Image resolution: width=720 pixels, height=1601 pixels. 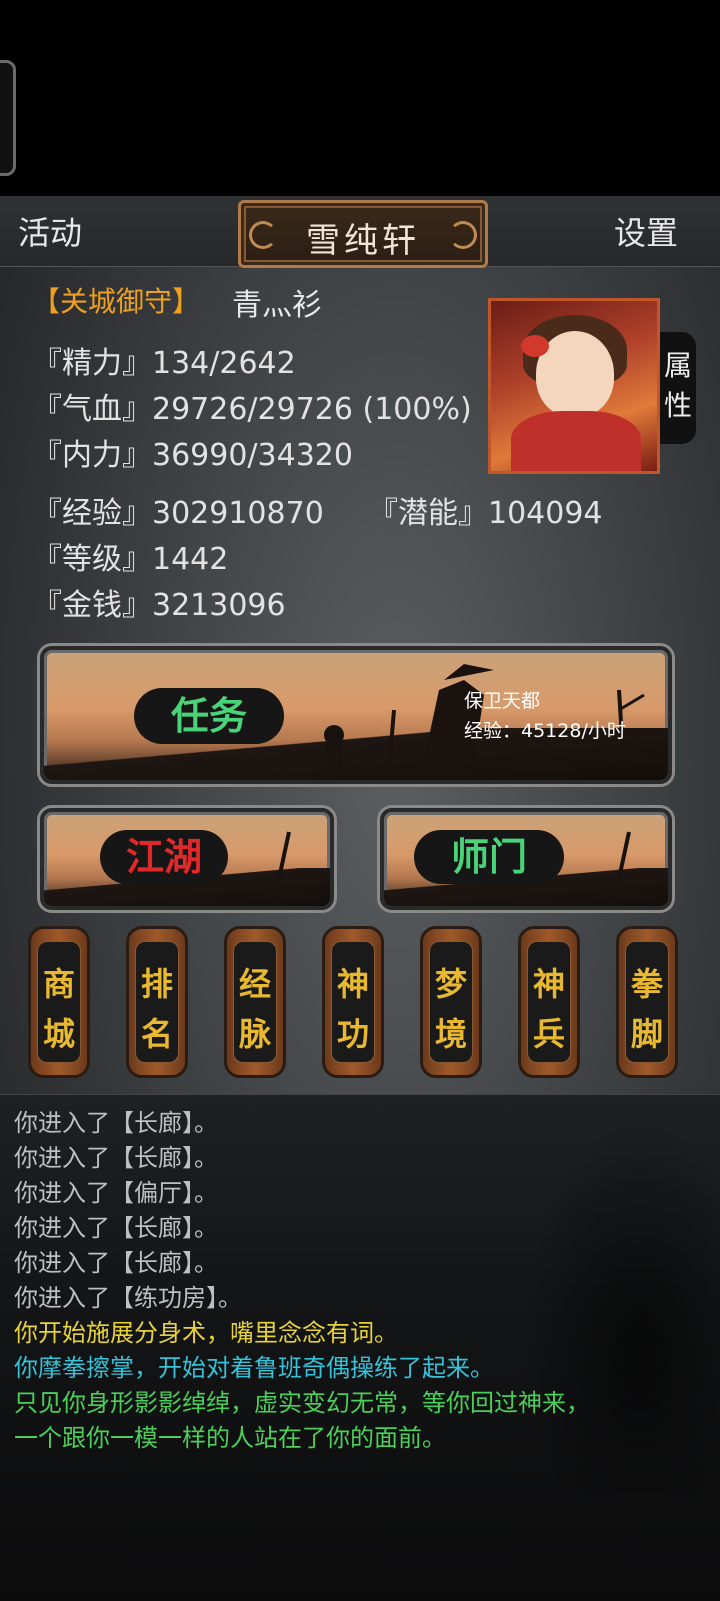 What do you see at coordinates (159, 605) in the screenshot?
I see `stat-money: 『金钱』3213096` at bounding box center [159, 605].